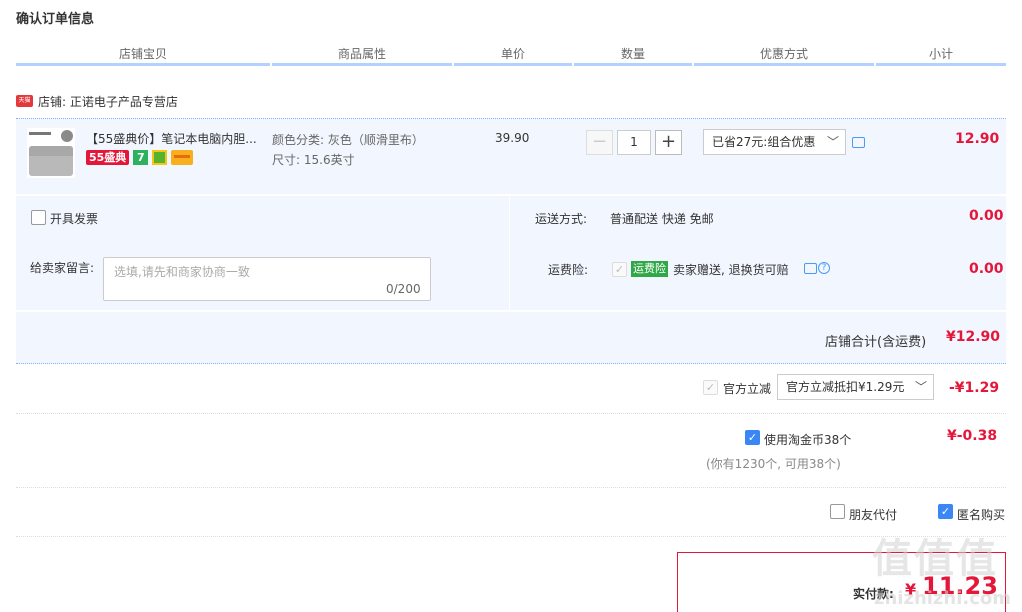 The image size is (1022, 612). I want to click on official-discount-select: 官方立减抵扣¥1.29元 ﹀, so click(855, 387).